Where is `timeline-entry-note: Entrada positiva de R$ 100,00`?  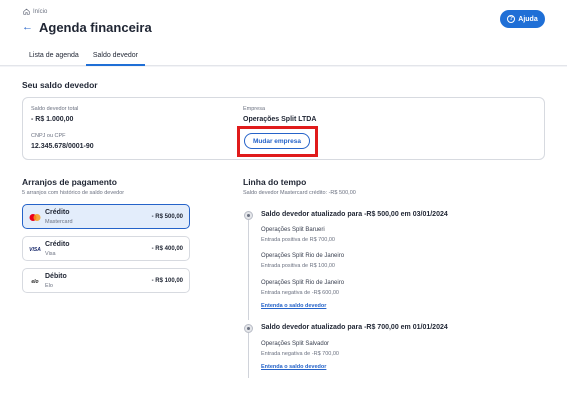 timeline-entry-note: Entrada positiva de R$ 100,00 is located at coordinates (298, 266).